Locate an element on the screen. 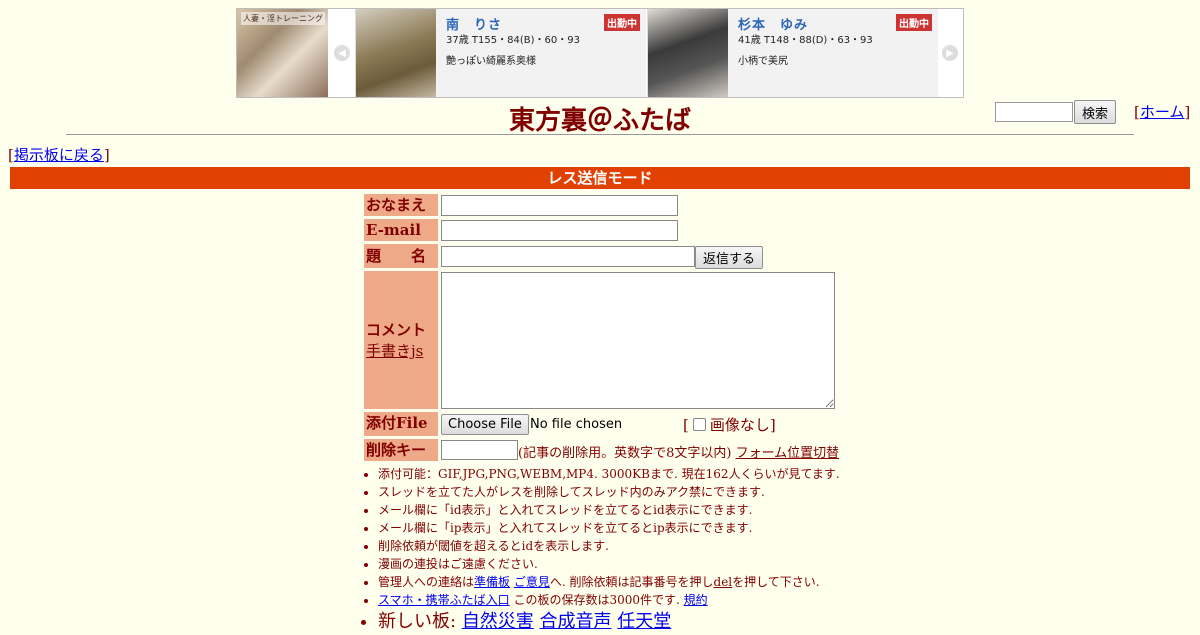  comment-textarea is located at coordinates (638, 340).